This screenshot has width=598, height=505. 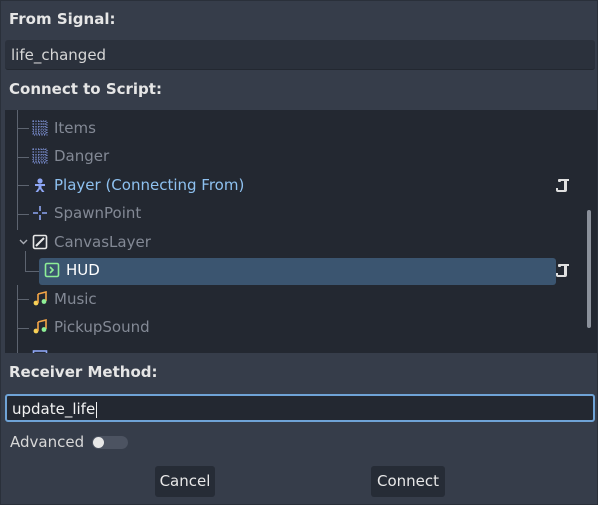 I want to click on from-signal-label: From Signal:, so click(x=62, y=19).